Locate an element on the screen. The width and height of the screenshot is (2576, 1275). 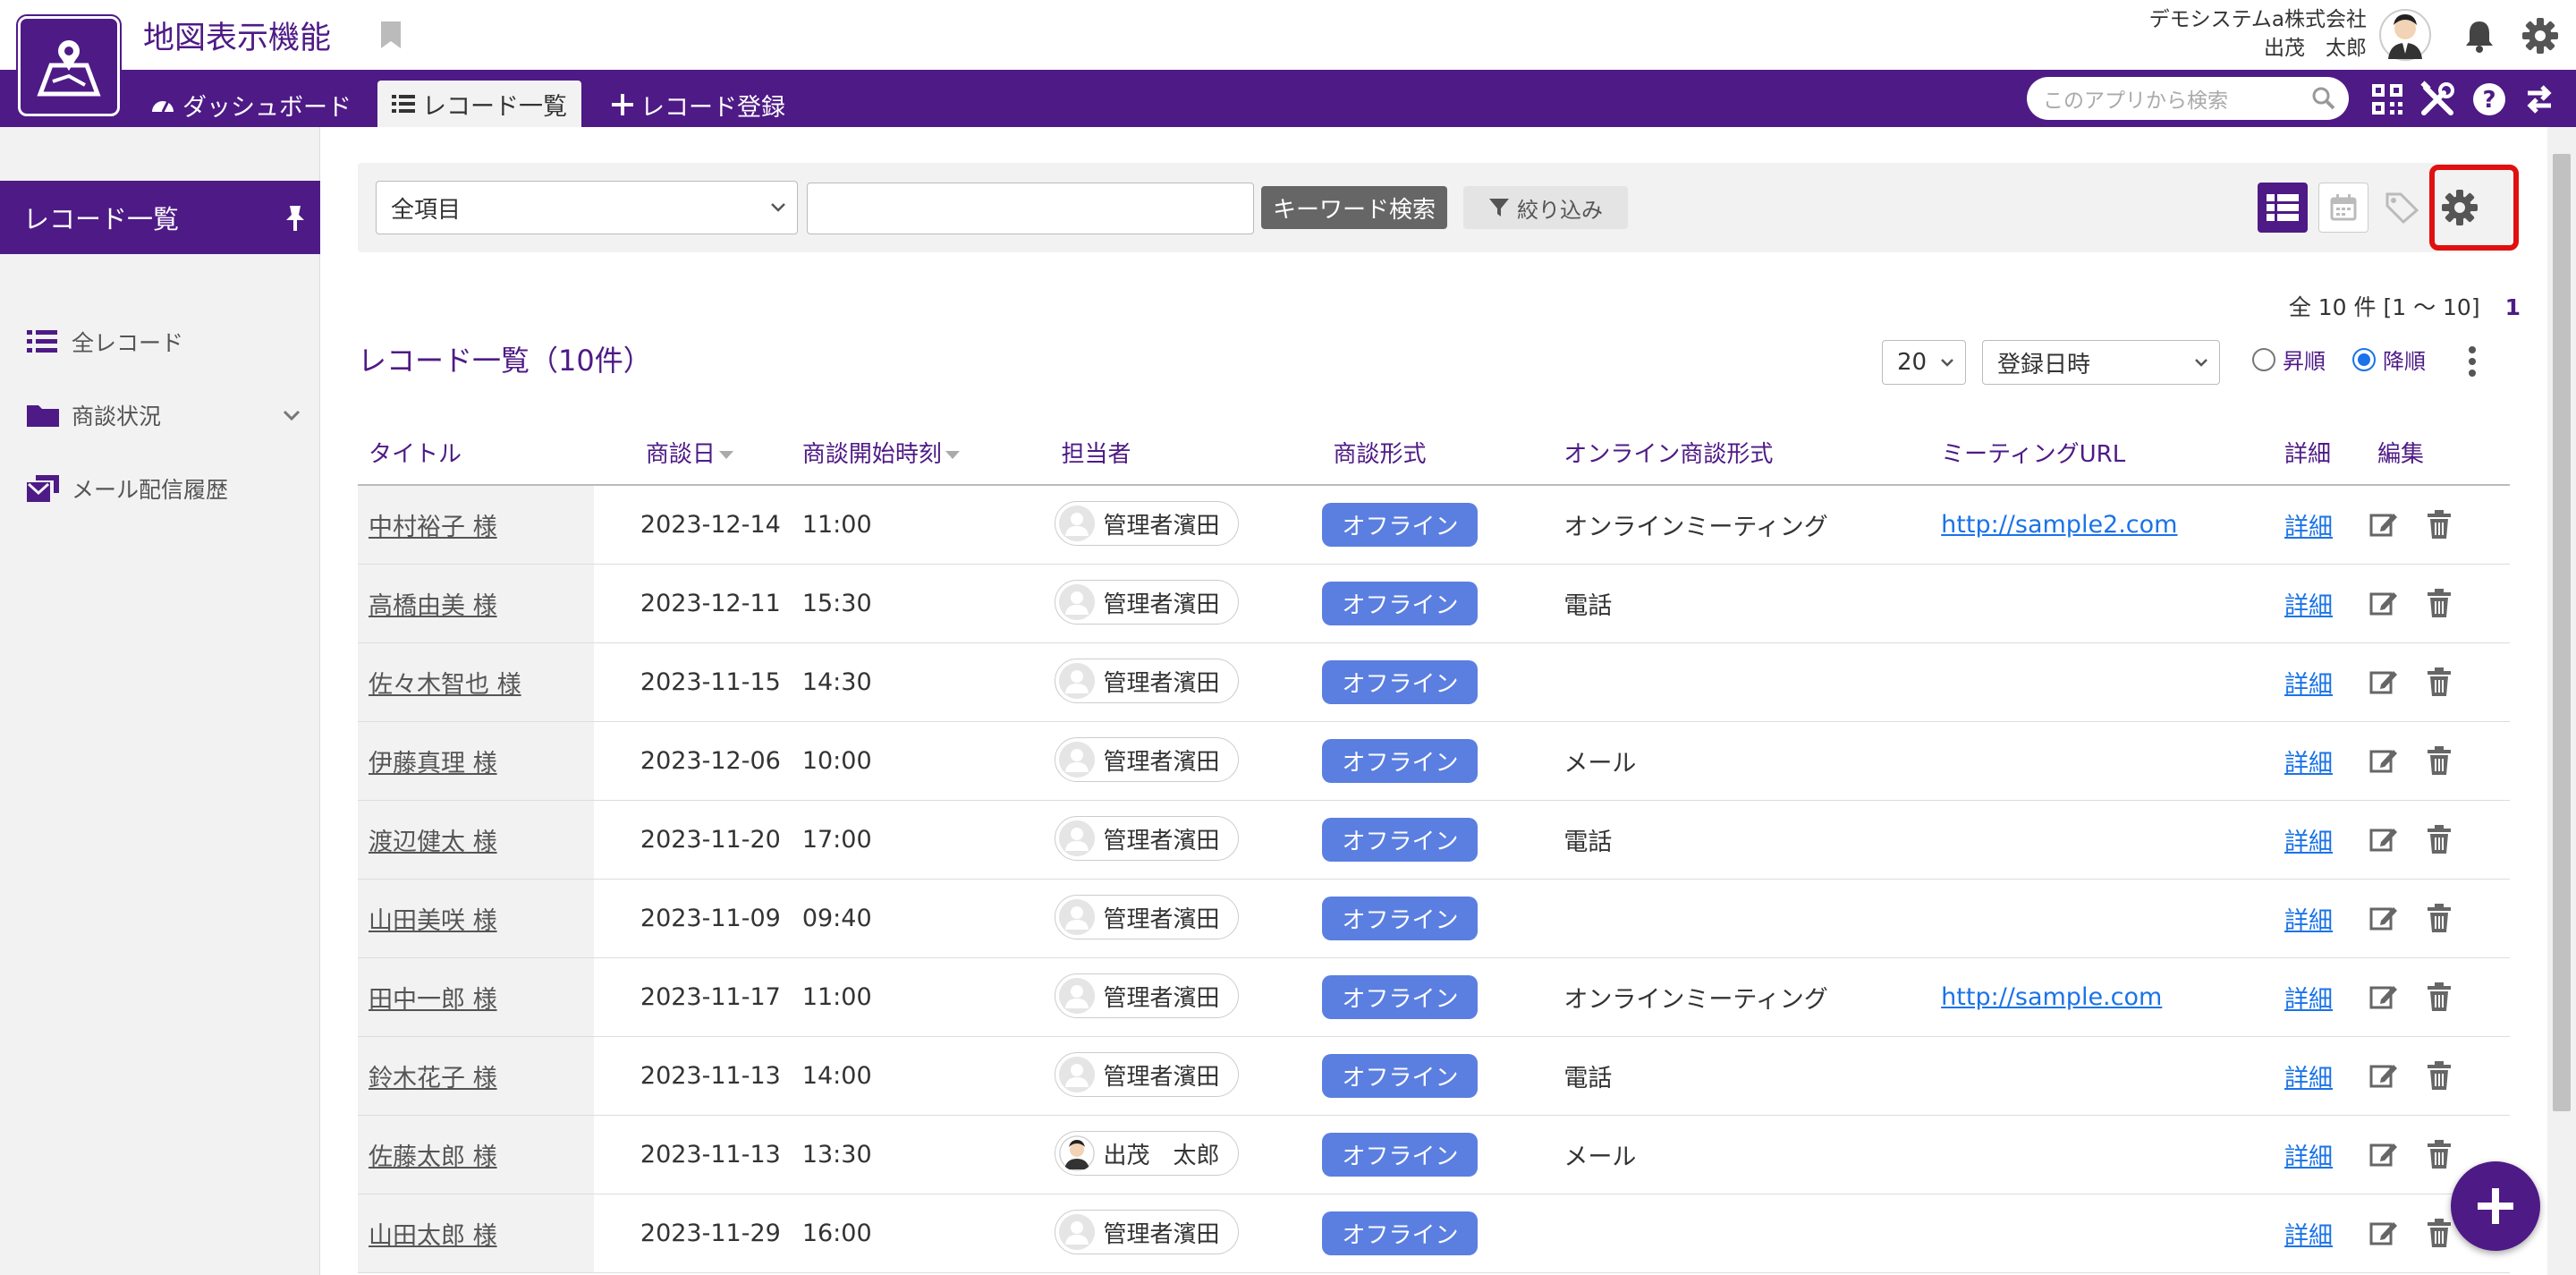
pin-icon is located at coordinates (295, 217).